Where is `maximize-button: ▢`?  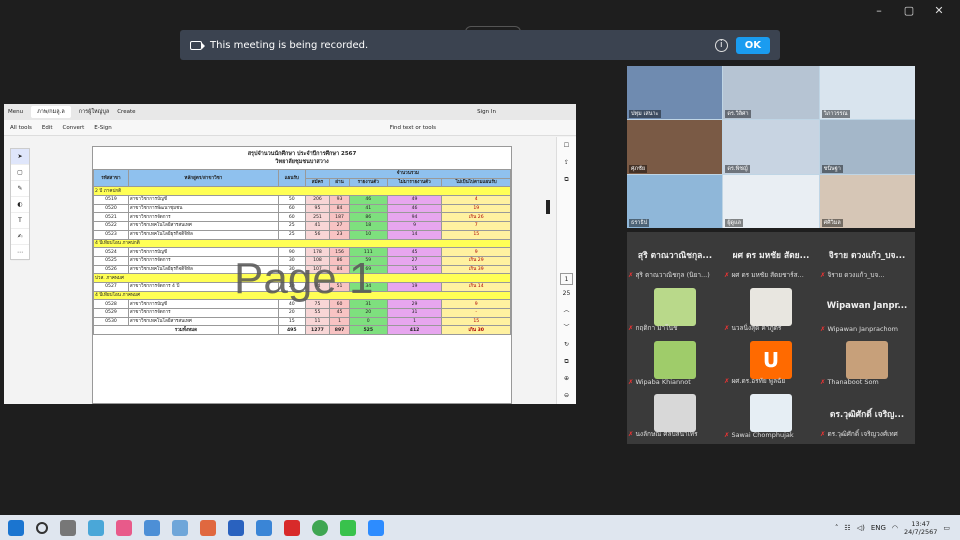 maximize-button: ▢ is located at coordinates (909, 10).